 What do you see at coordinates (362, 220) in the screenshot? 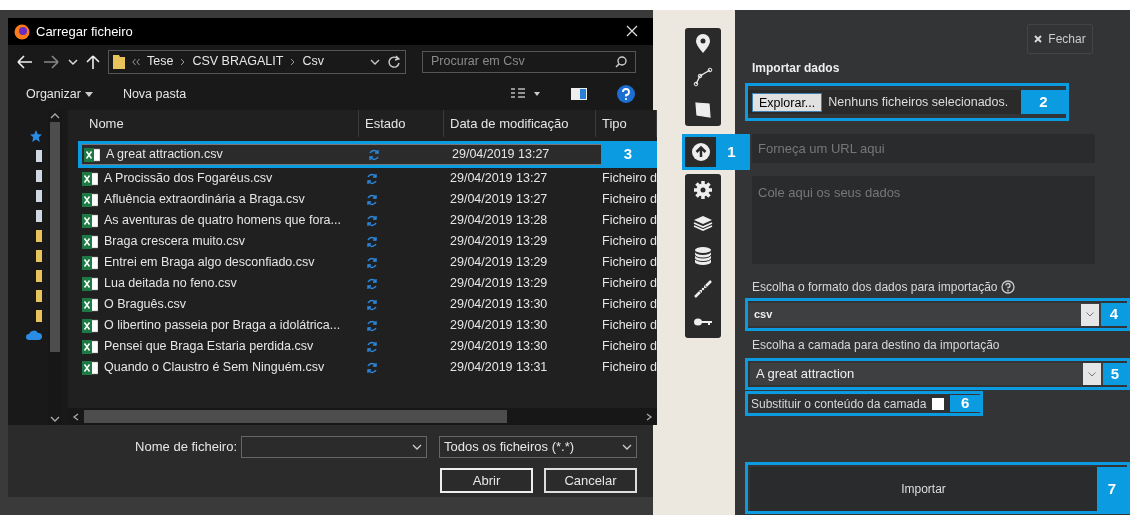
I see `file-row: As aventuras de quatro homens que fora... 29/04/2019 13:28 Ficheiro d` at bounding box center [362, 220].